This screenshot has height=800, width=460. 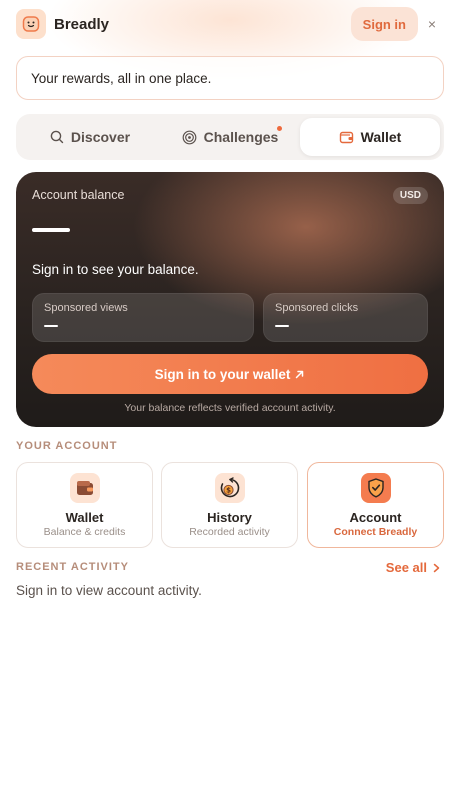 I want to click on signin-wallet-button: Sign in to your wallet, so click(x=230, y=374).